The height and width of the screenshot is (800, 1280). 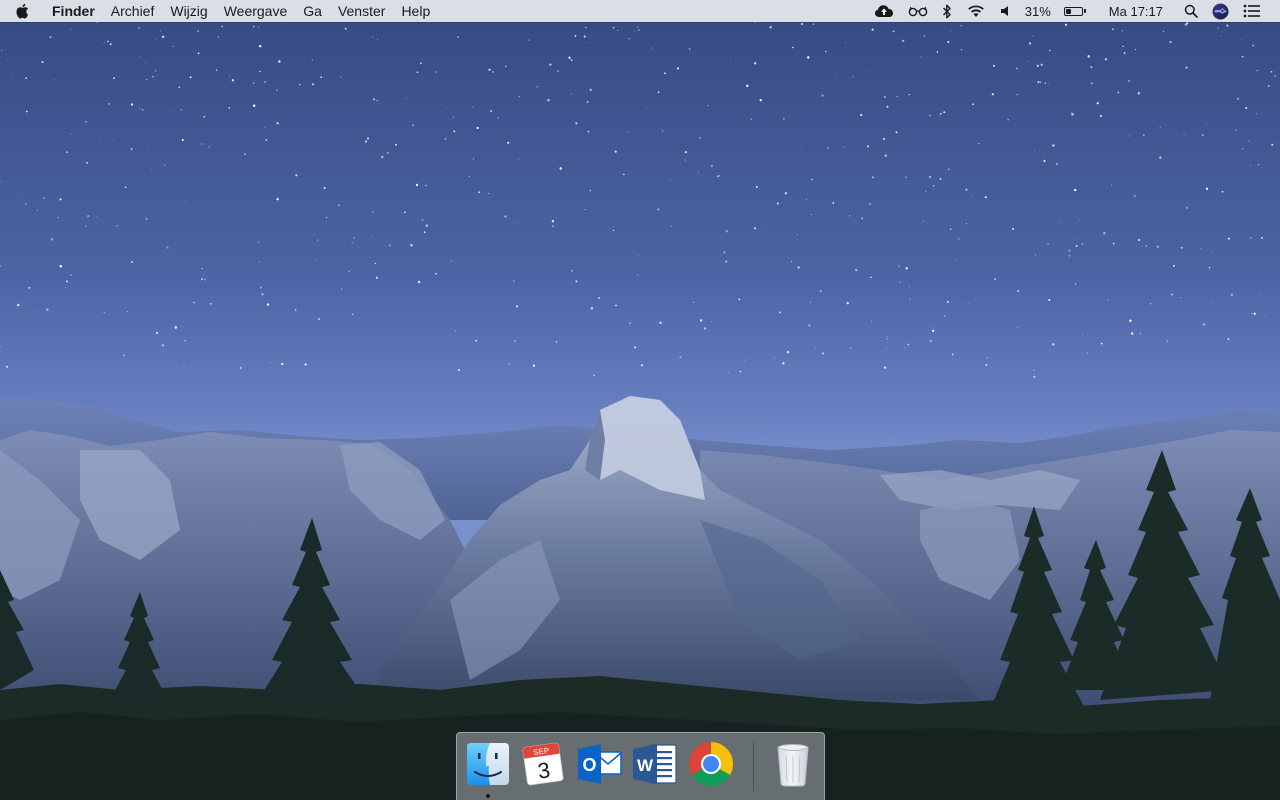 What do you see at coordinates (753, 766) in the screenshot?
I see `dock-separator` at bounding box center [753, 766].